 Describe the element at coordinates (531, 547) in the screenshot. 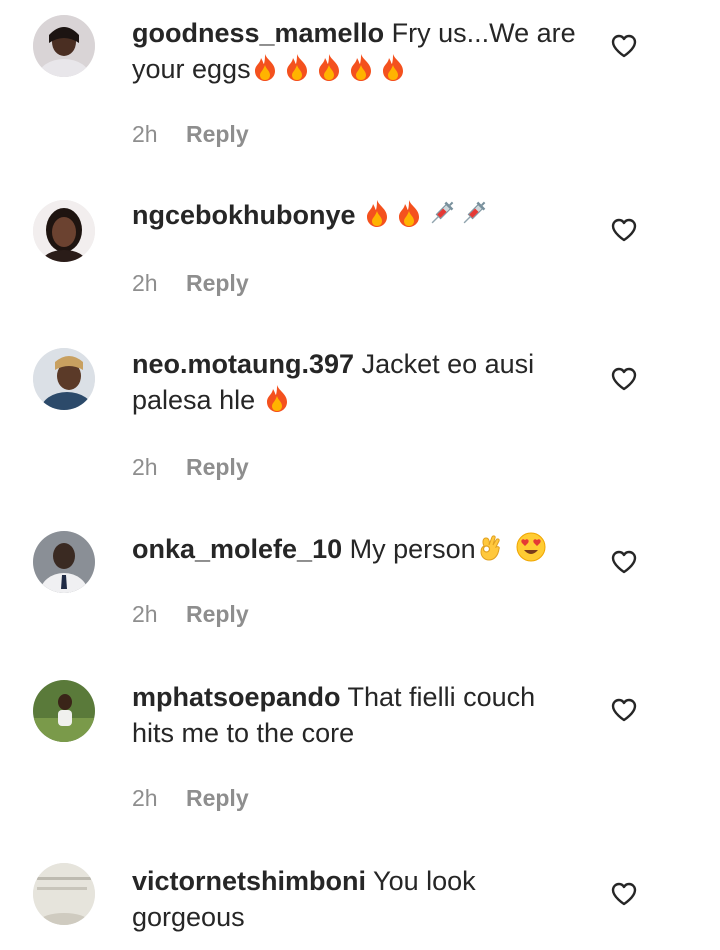

I see `heart-eyes-emoji` at that location.